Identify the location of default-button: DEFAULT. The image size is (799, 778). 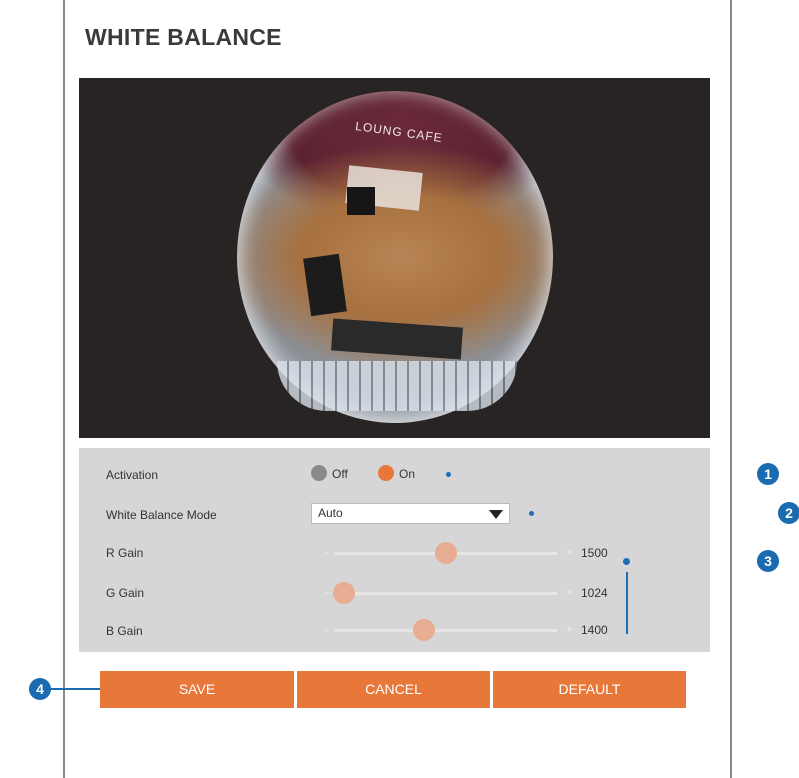
(589, 689).